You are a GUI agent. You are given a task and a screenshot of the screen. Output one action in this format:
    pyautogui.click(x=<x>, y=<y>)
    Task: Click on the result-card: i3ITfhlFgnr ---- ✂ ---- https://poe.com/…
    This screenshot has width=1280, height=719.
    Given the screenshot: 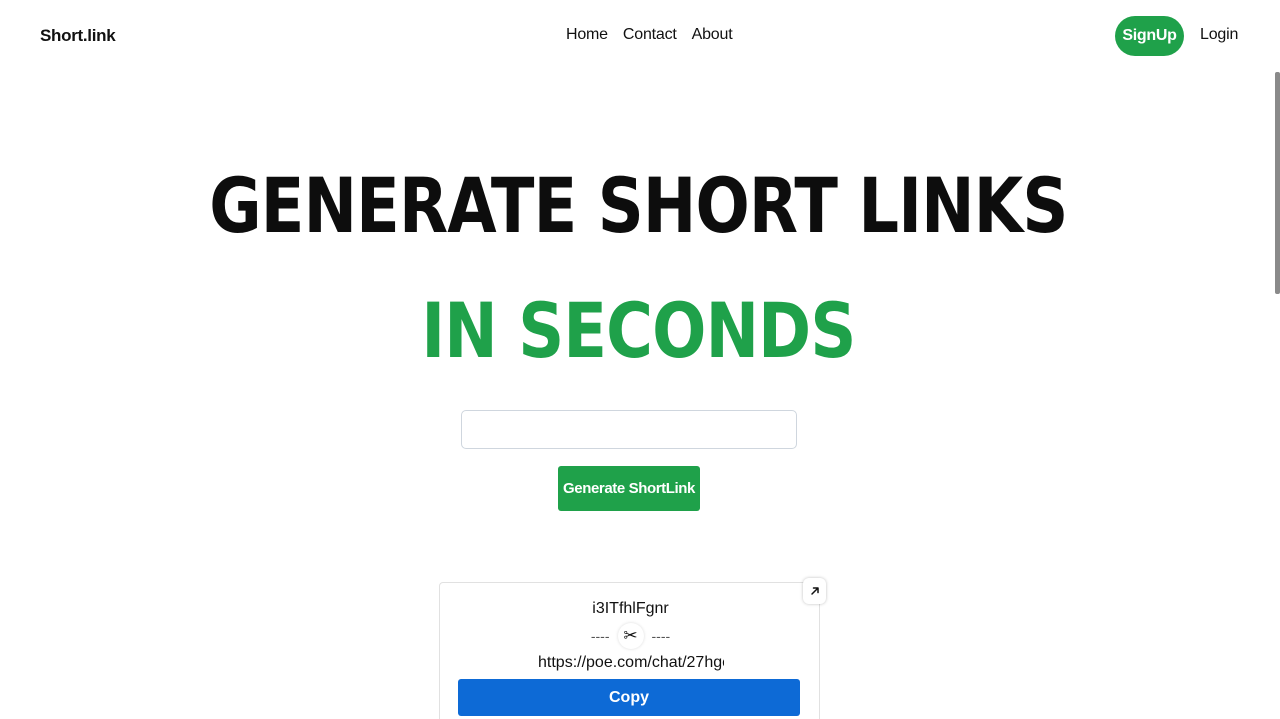 What is the action you would take?
    pyautogui.click(x=629, y=650)
    